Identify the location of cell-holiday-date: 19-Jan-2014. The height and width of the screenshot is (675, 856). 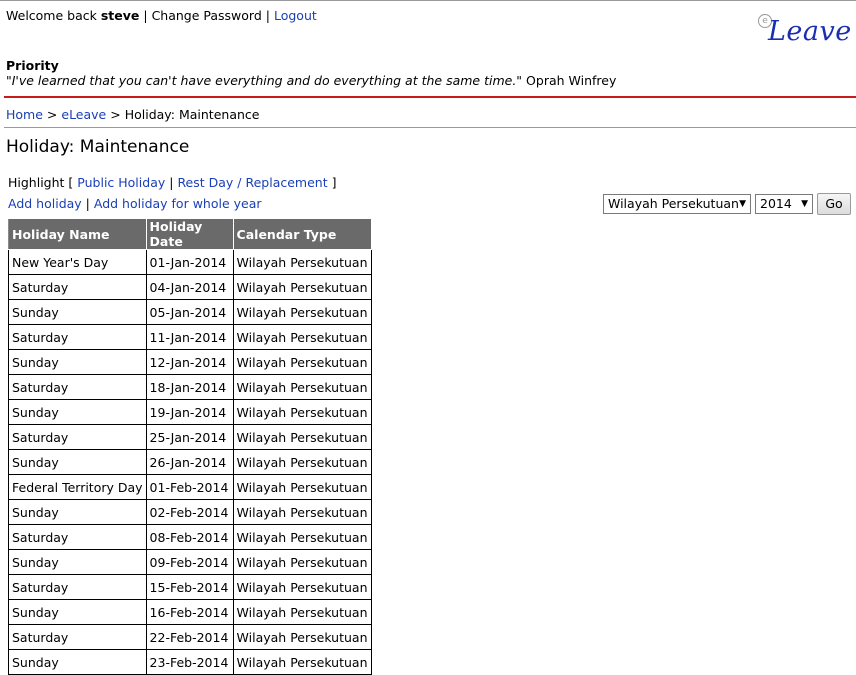
(189, 412).